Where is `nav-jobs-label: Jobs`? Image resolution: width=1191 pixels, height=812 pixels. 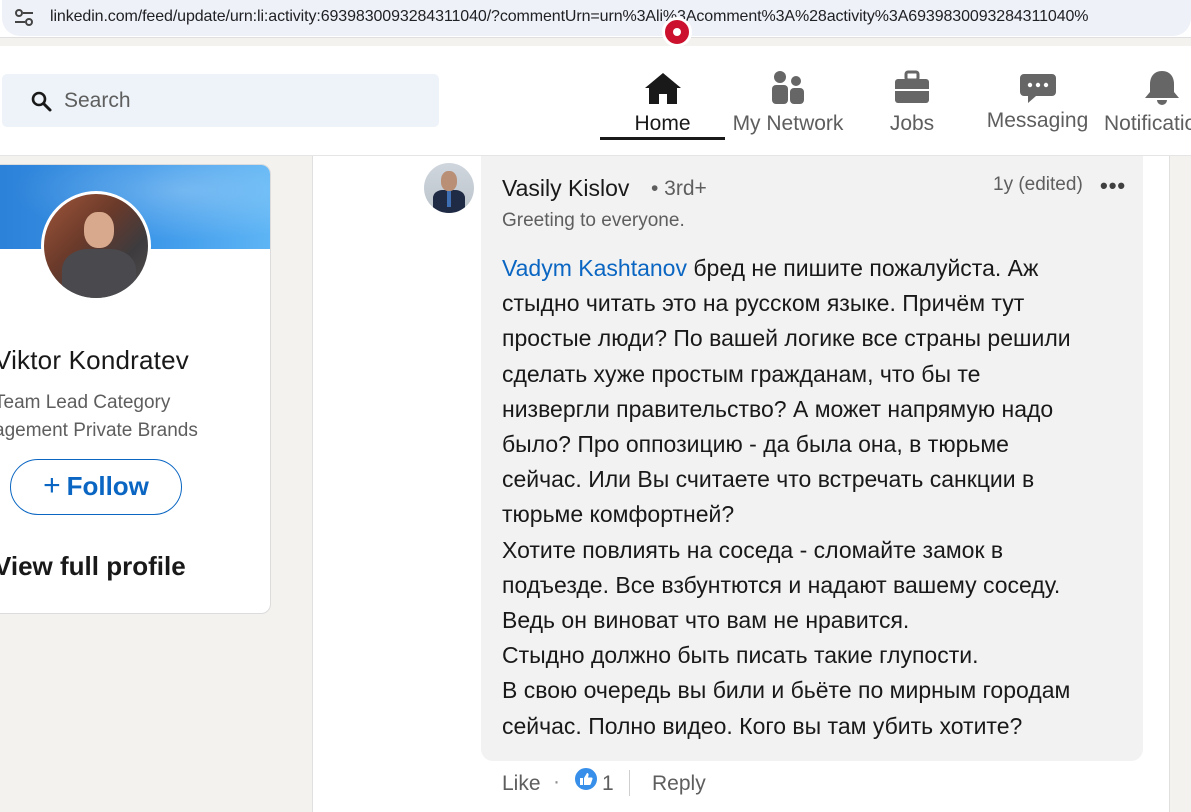
nav-jobs-label: Jobs is located at coordinates (912, 123).